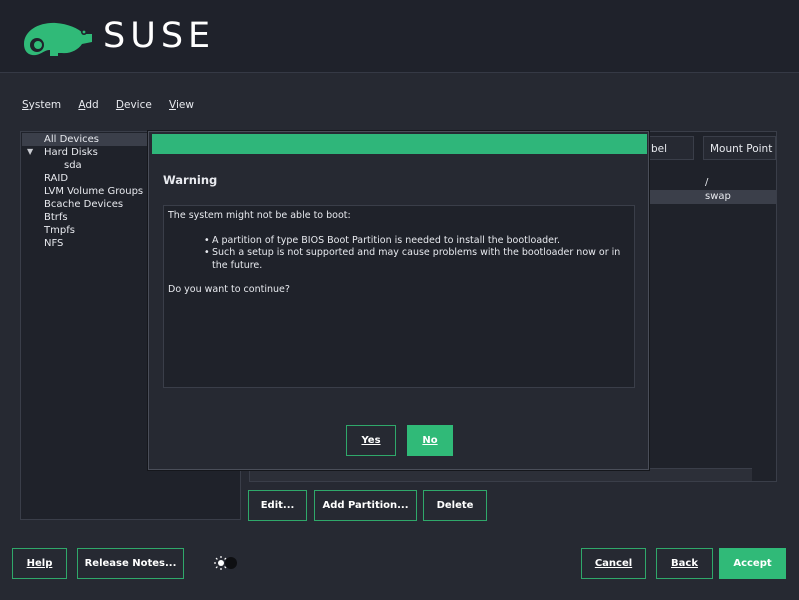  I want to click on tree-item-label: sda, so click(73, 165).